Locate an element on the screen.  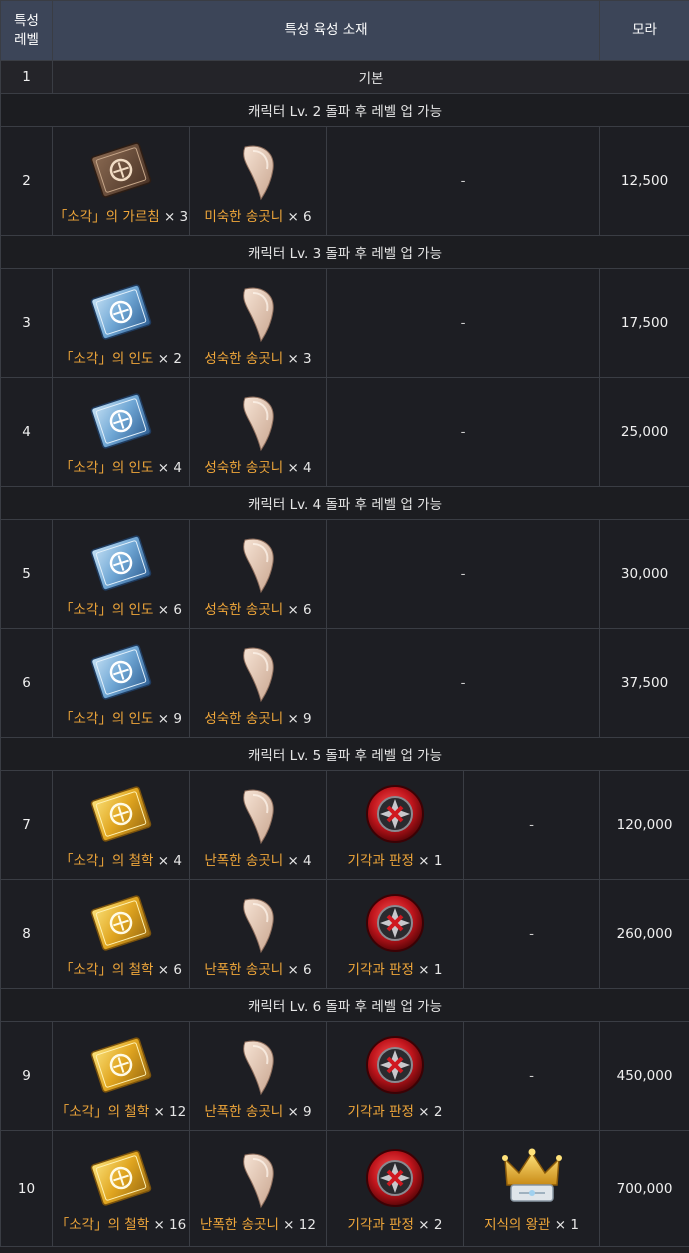
material-label: 성숙한 송곳니 × 6 is located at coordinates (257, 608).